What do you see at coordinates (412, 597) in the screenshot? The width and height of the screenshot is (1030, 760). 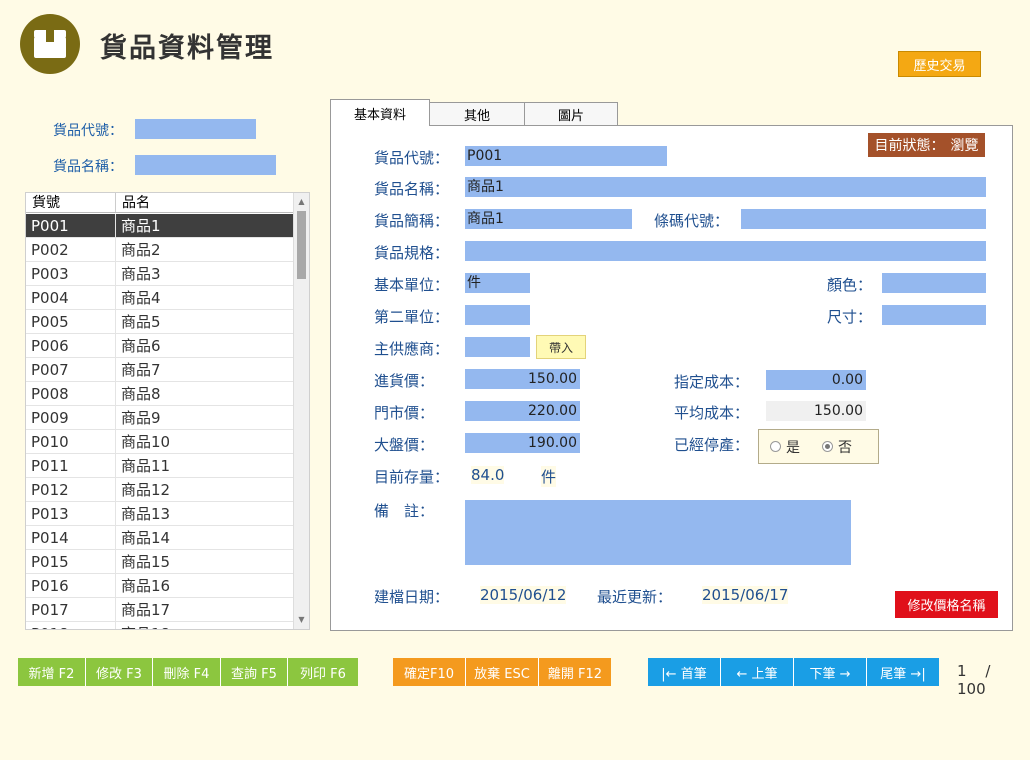 I see `created-date-label: 建檔日期：` at bounding box center [412, 597].